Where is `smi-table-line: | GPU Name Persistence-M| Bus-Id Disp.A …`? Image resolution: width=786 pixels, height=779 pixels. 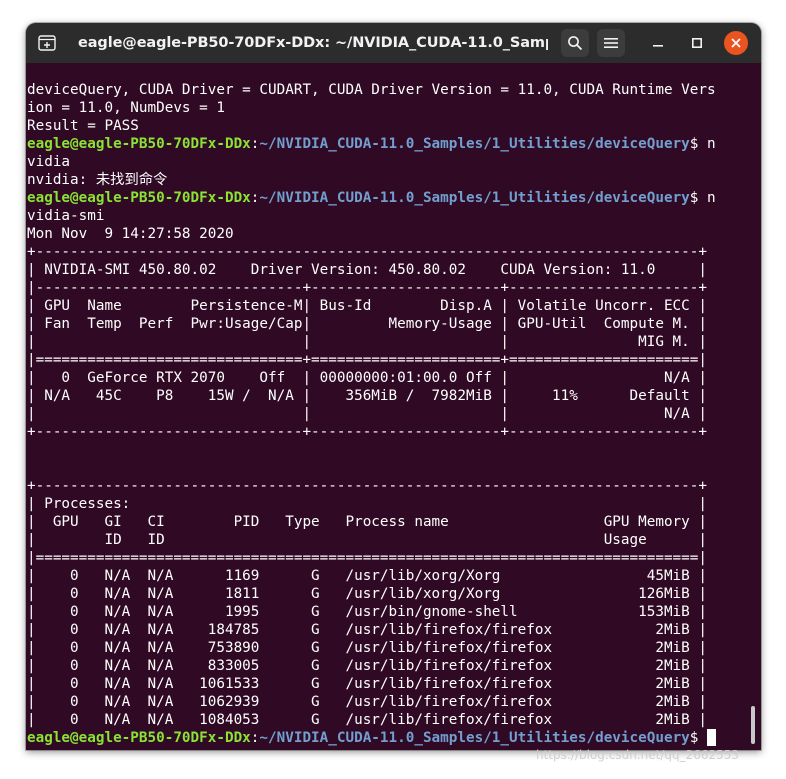
smi-table-line: | GPU Name Persistence-M| Bus-Id Disp.A … is located at coordinates (367, 306).